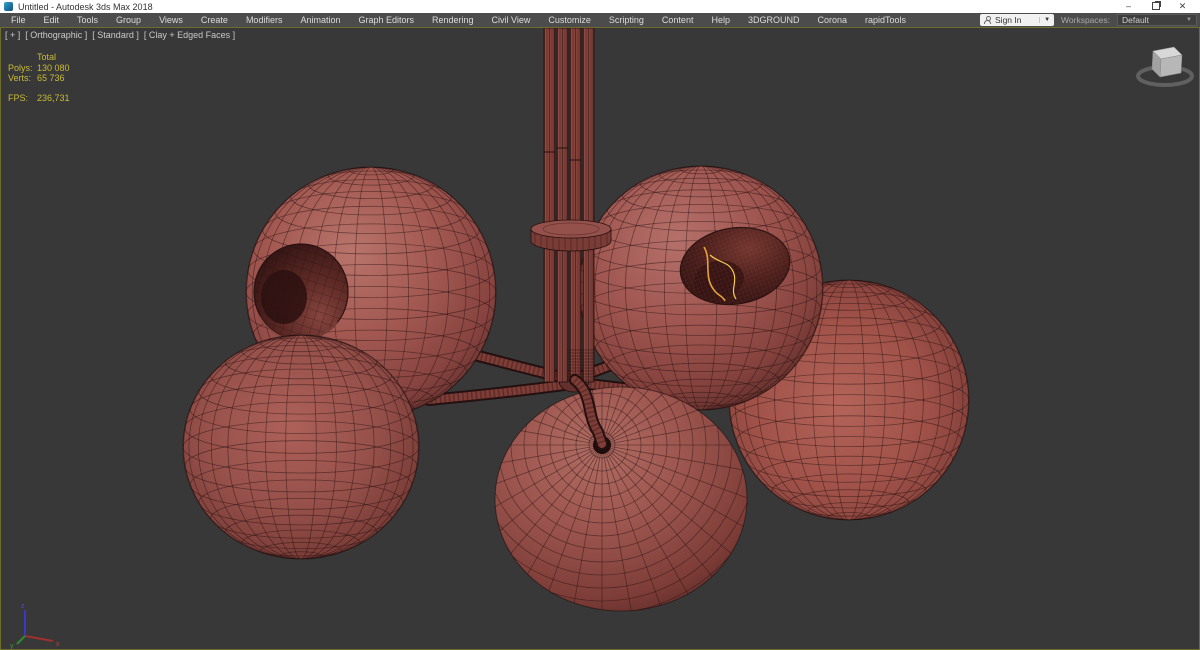 This screenshot has width=1200, height=650. Describe the element at coordinates (53, 97) in the screenshot. I see `stats-fps-value: 236,731` at that location.